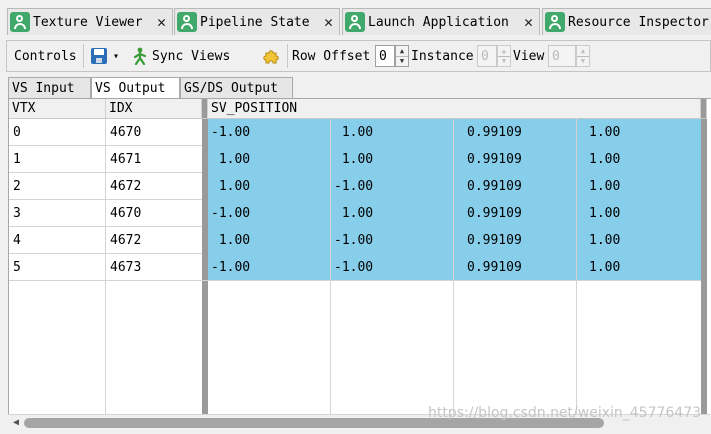 The height and width of the screenshot is (434, 711). I want to click on instance-label: Instance, so click(442, 56).